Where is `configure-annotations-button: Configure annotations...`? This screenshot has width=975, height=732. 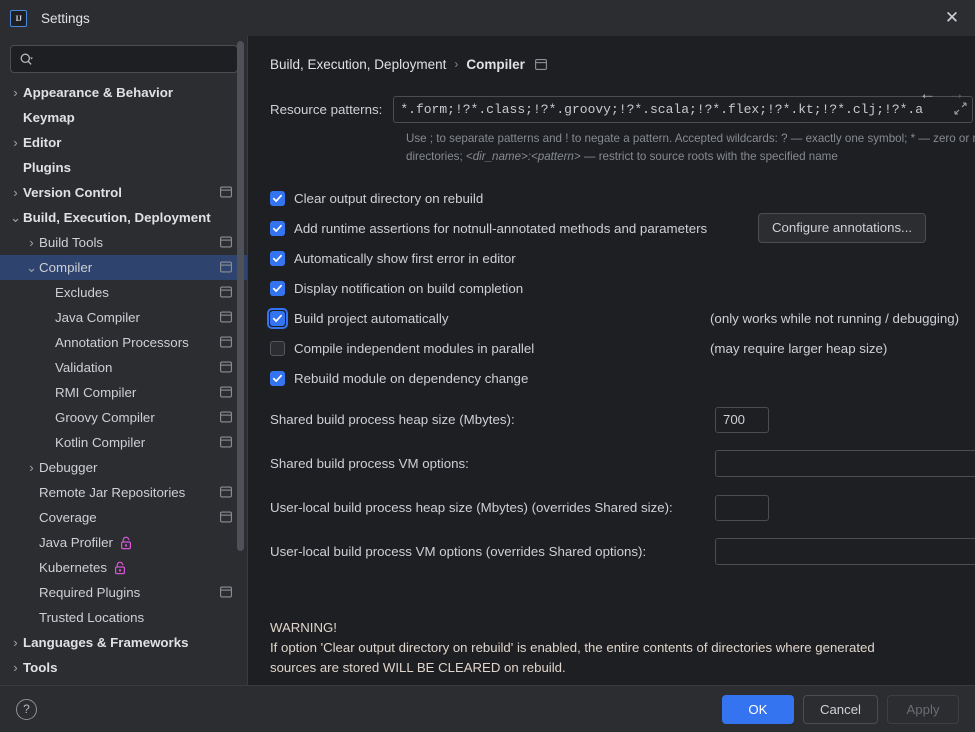
configure-annotations-button: Configure annotations... is located at coordinates (842, 227).